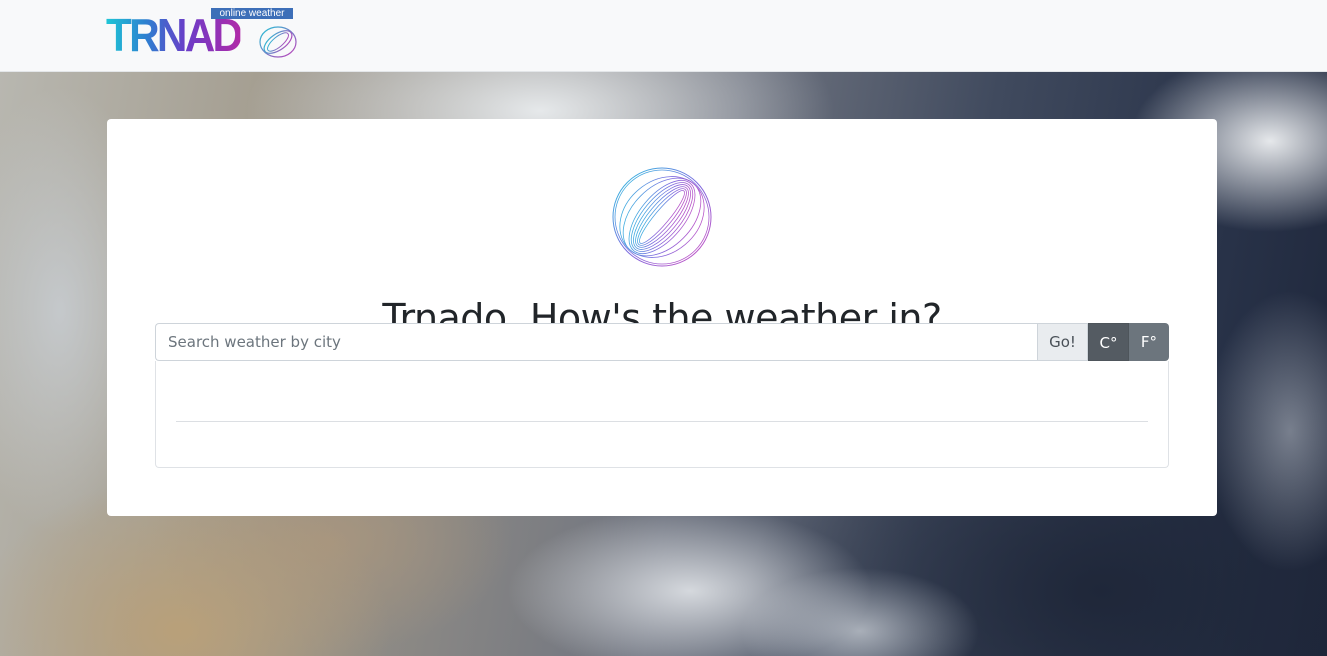 Image resolution: width=1327 pixels, height=656 pixels. Describe the element at coordinates (662, 217) in the screenshot. I see `trnado-ring-logo-icon` at that location.